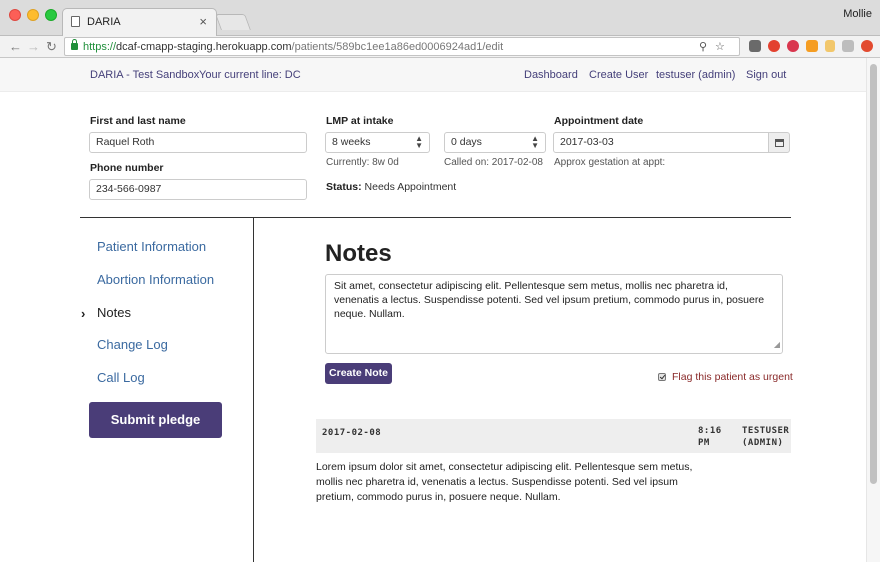 The height and width of the screenshot is (562, 880). What do you see at coordinates (233, 22) in the screenshot?
I see `new-tab-button` at bounding box center [233, 22].